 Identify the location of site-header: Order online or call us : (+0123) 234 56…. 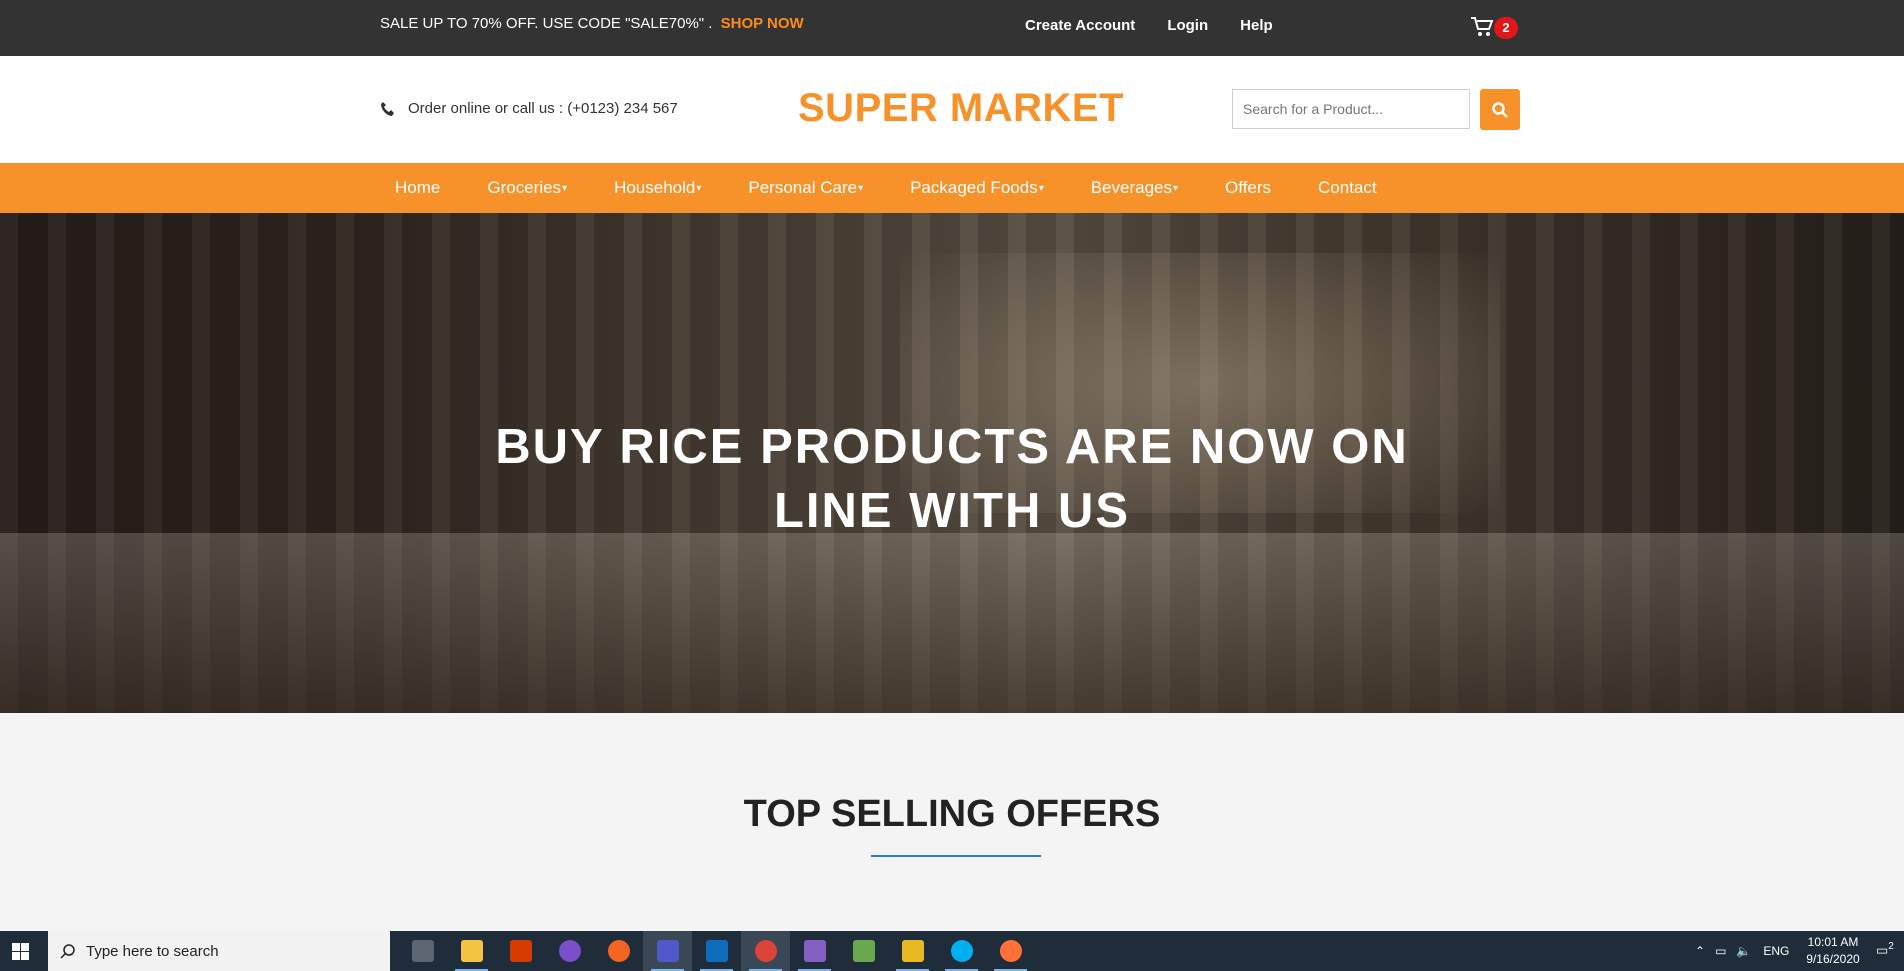
(952, 109).